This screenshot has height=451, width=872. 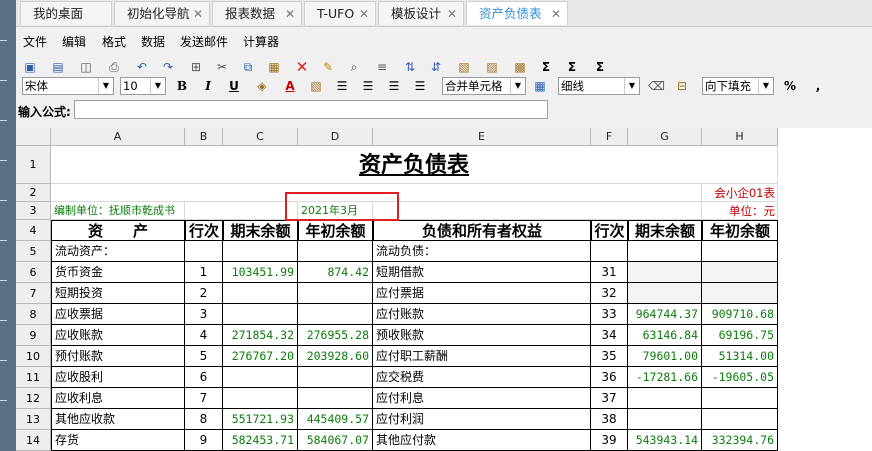 I want to click on header-end-balance: 期末余额, so click(x=260, y=230).